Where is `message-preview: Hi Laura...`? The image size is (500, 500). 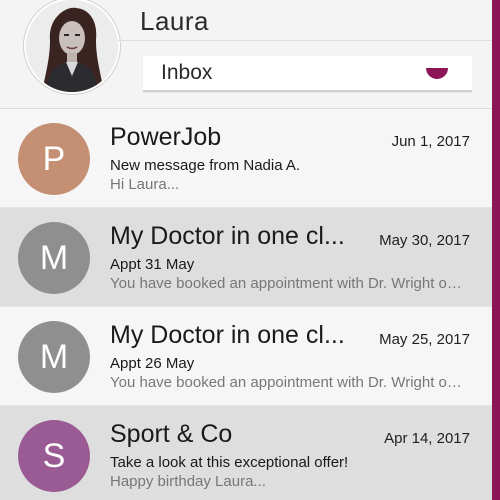
message-preview: Hi Laura... is located at coordinates (145, 184).